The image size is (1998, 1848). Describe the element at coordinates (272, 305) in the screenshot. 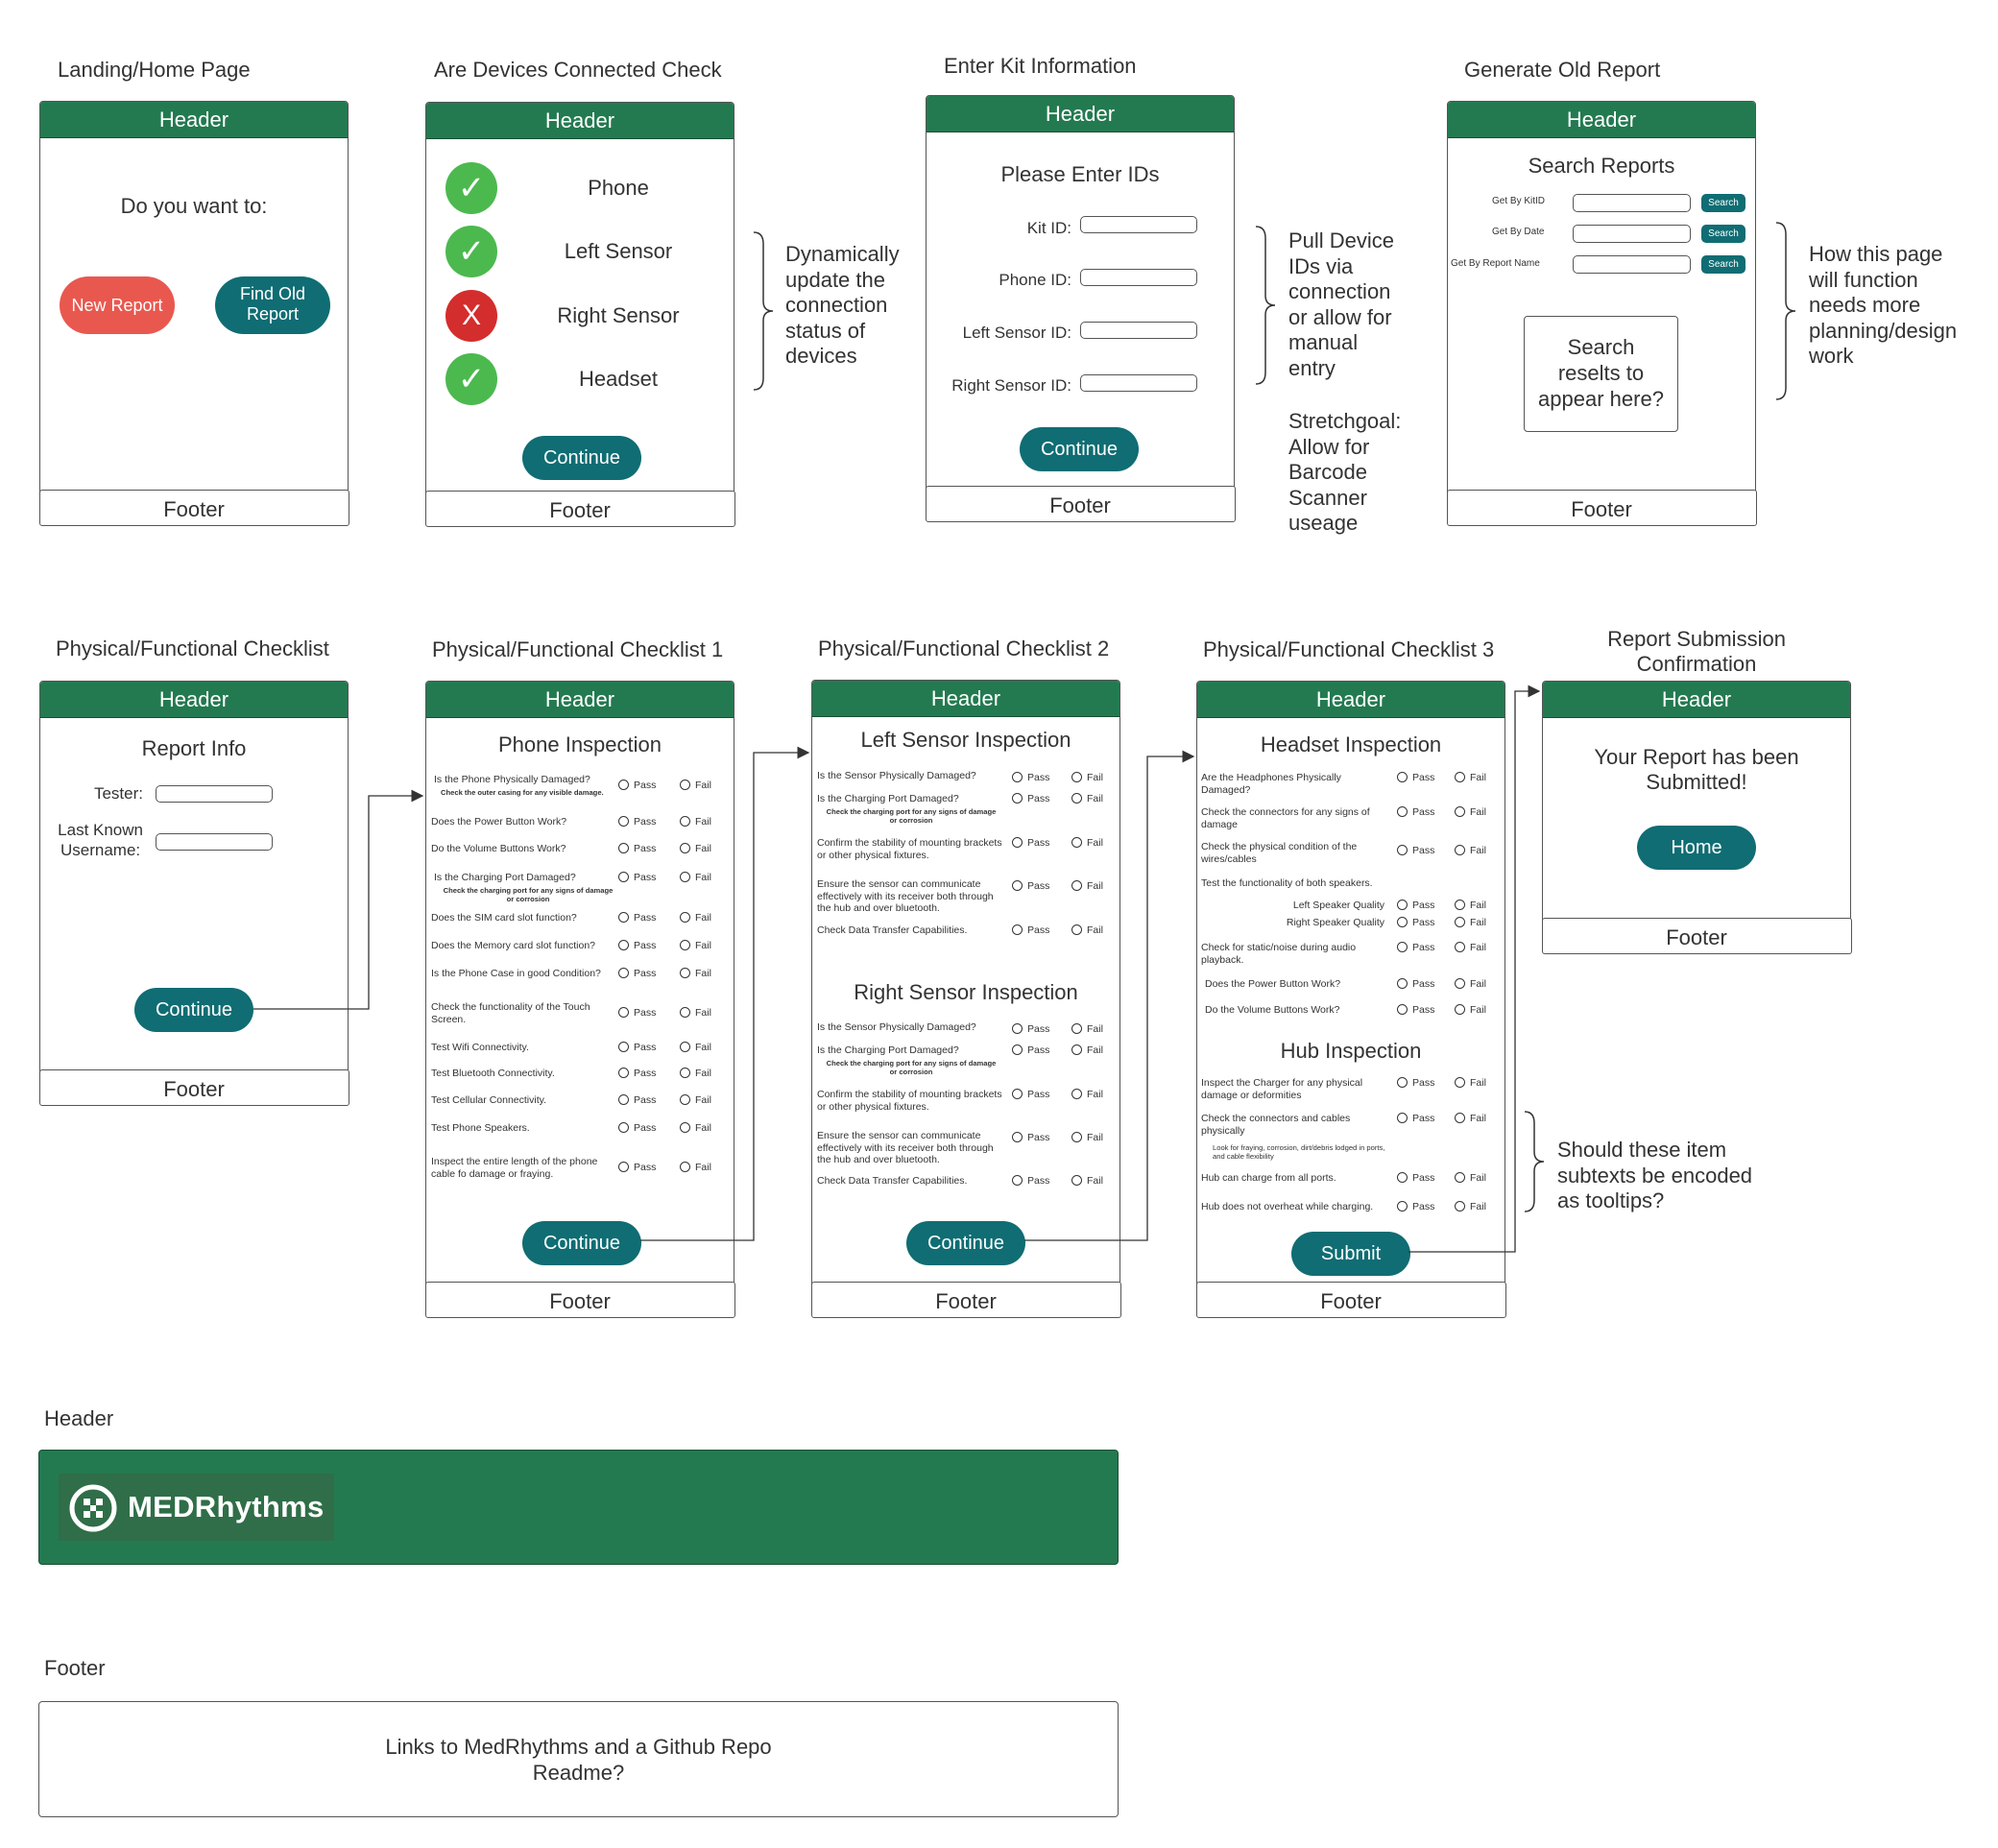

I see `find-old-report-button: Find Old Report` at that location.